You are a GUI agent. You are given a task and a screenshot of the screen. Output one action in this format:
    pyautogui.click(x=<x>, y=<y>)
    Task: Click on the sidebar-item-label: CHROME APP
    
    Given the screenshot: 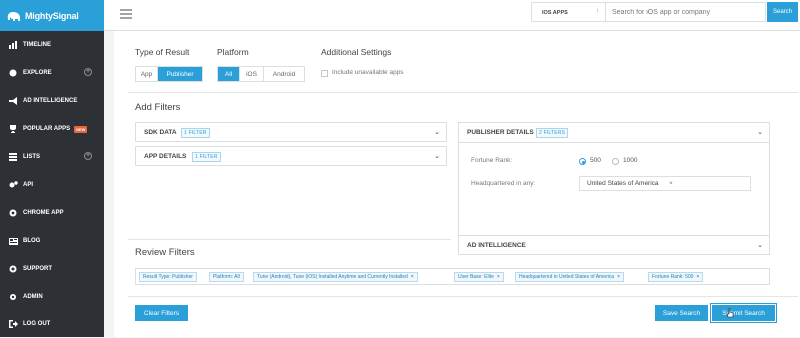 What is the action you would take?
    pyautogui.click(x=43, y=213)
    